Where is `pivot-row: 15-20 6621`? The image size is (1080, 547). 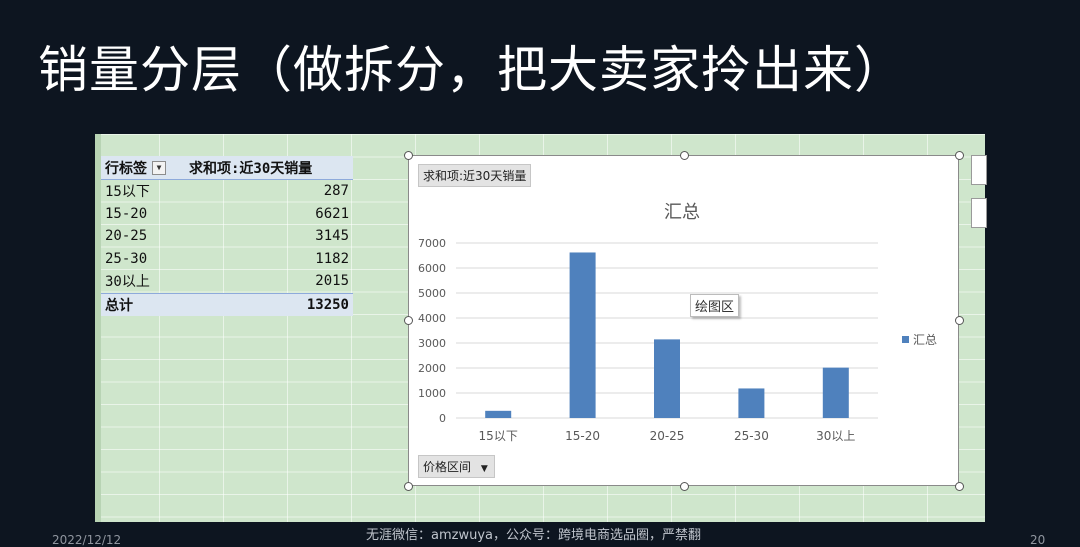 pivot-row: 15-20 6621 is located at coordinates (227, 214).